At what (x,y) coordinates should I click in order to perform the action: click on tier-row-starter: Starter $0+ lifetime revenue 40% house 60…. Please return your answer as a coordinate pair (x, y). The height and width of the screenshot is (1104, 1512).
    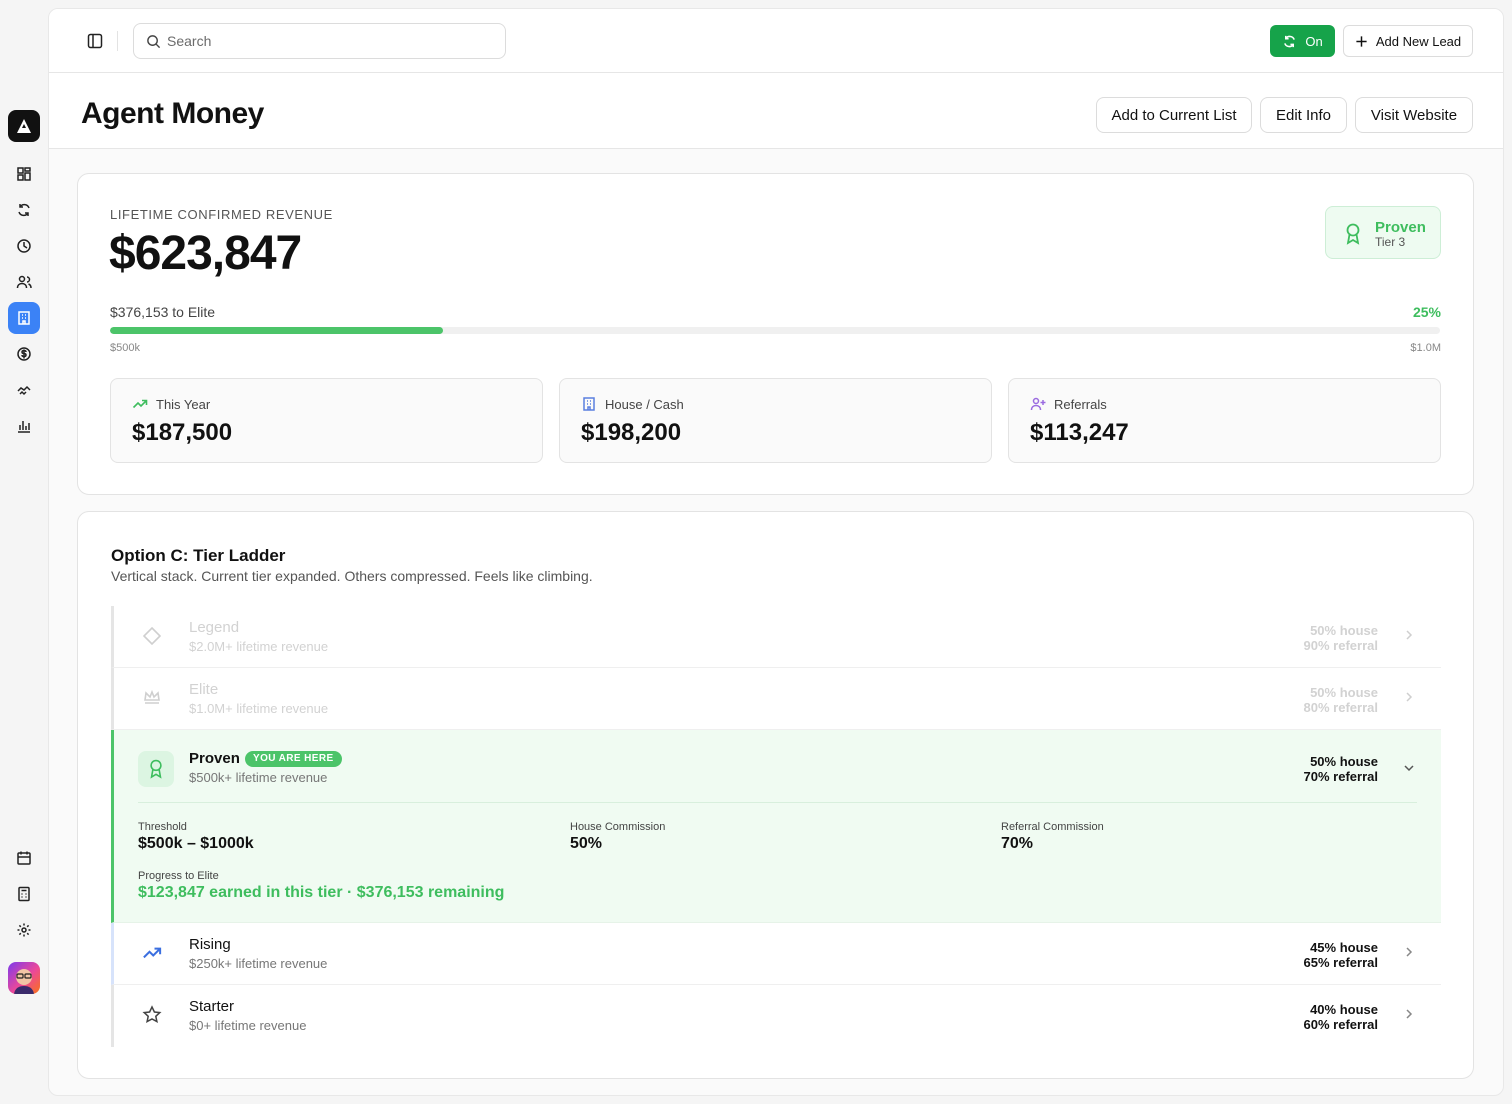
    Looking at the image, I should click on (776, 1016).